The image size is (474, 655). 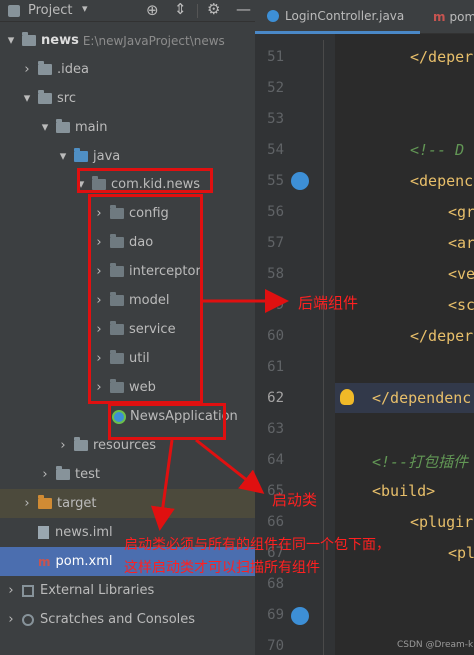 I want to click on arrow-to-startup-label, so click(x=230, y=466).